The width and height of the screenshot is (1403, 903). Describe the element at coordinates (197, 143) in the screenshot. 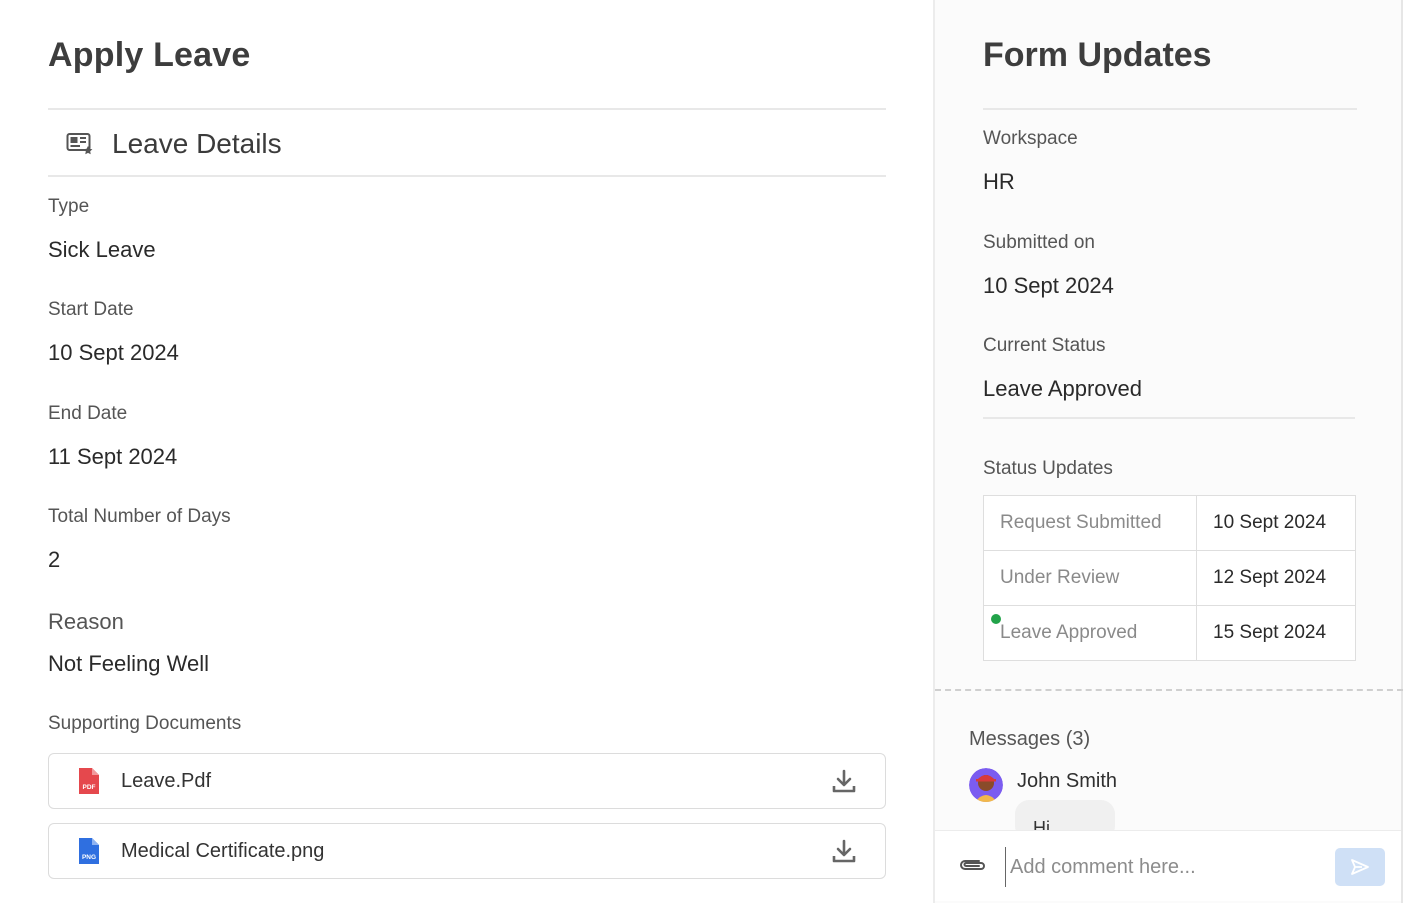

I see `section-title: Leave Details` at that location.